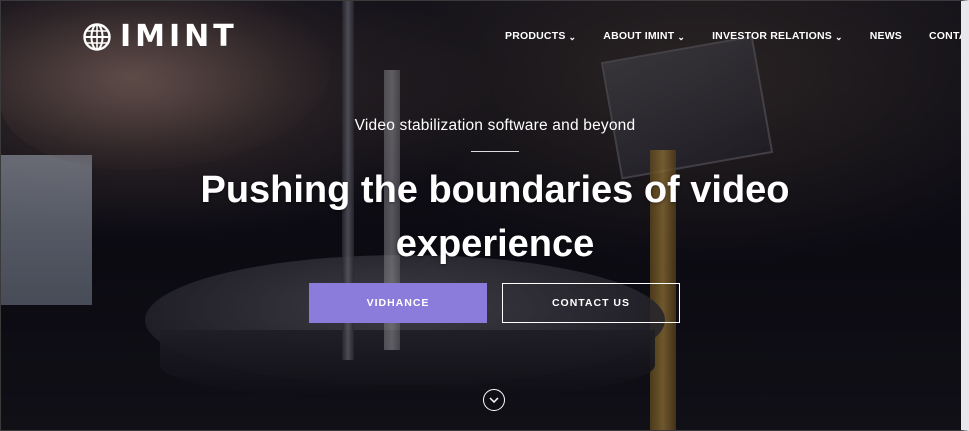  Describe the element at coordinates (639, 36) in the screenshot. I see `nav-label: ABOUT IMINT` at that location.